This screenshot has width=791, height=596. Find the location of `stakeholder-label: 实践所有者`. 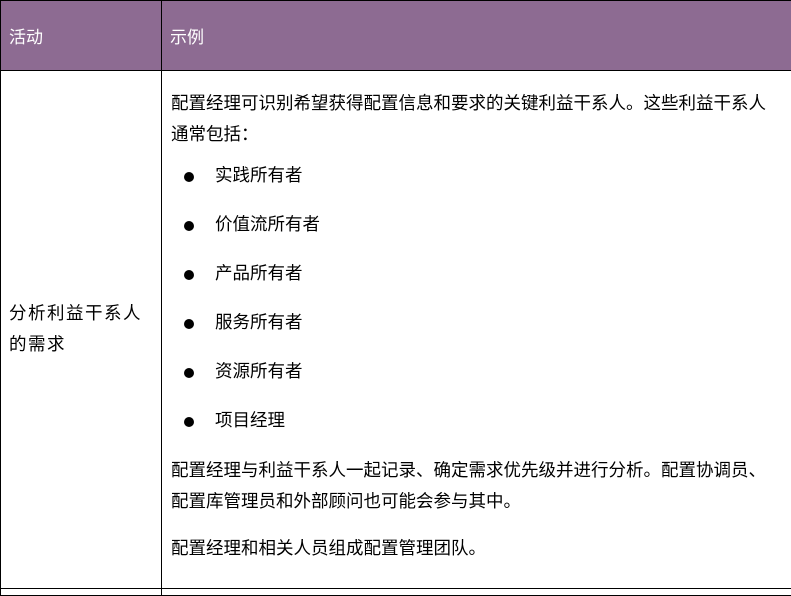

stakeholder-label: 实践所有者 is located at coordinates (259, 176).